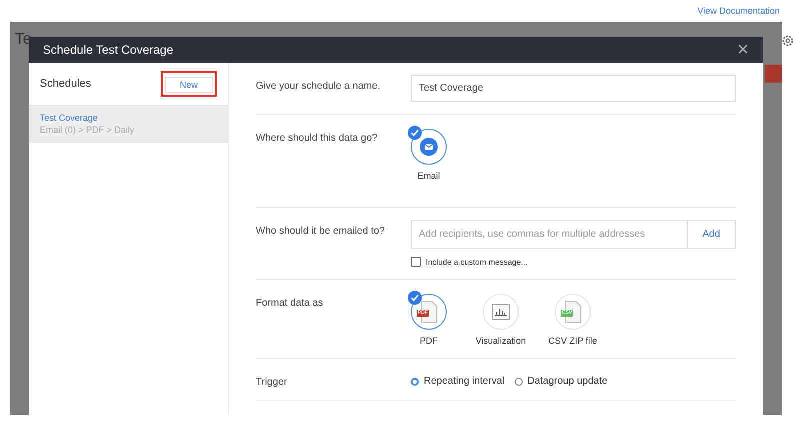 This screenshot has width=800, height=437. I want to click on radio-label: Repeating interval, so click(464, 381).